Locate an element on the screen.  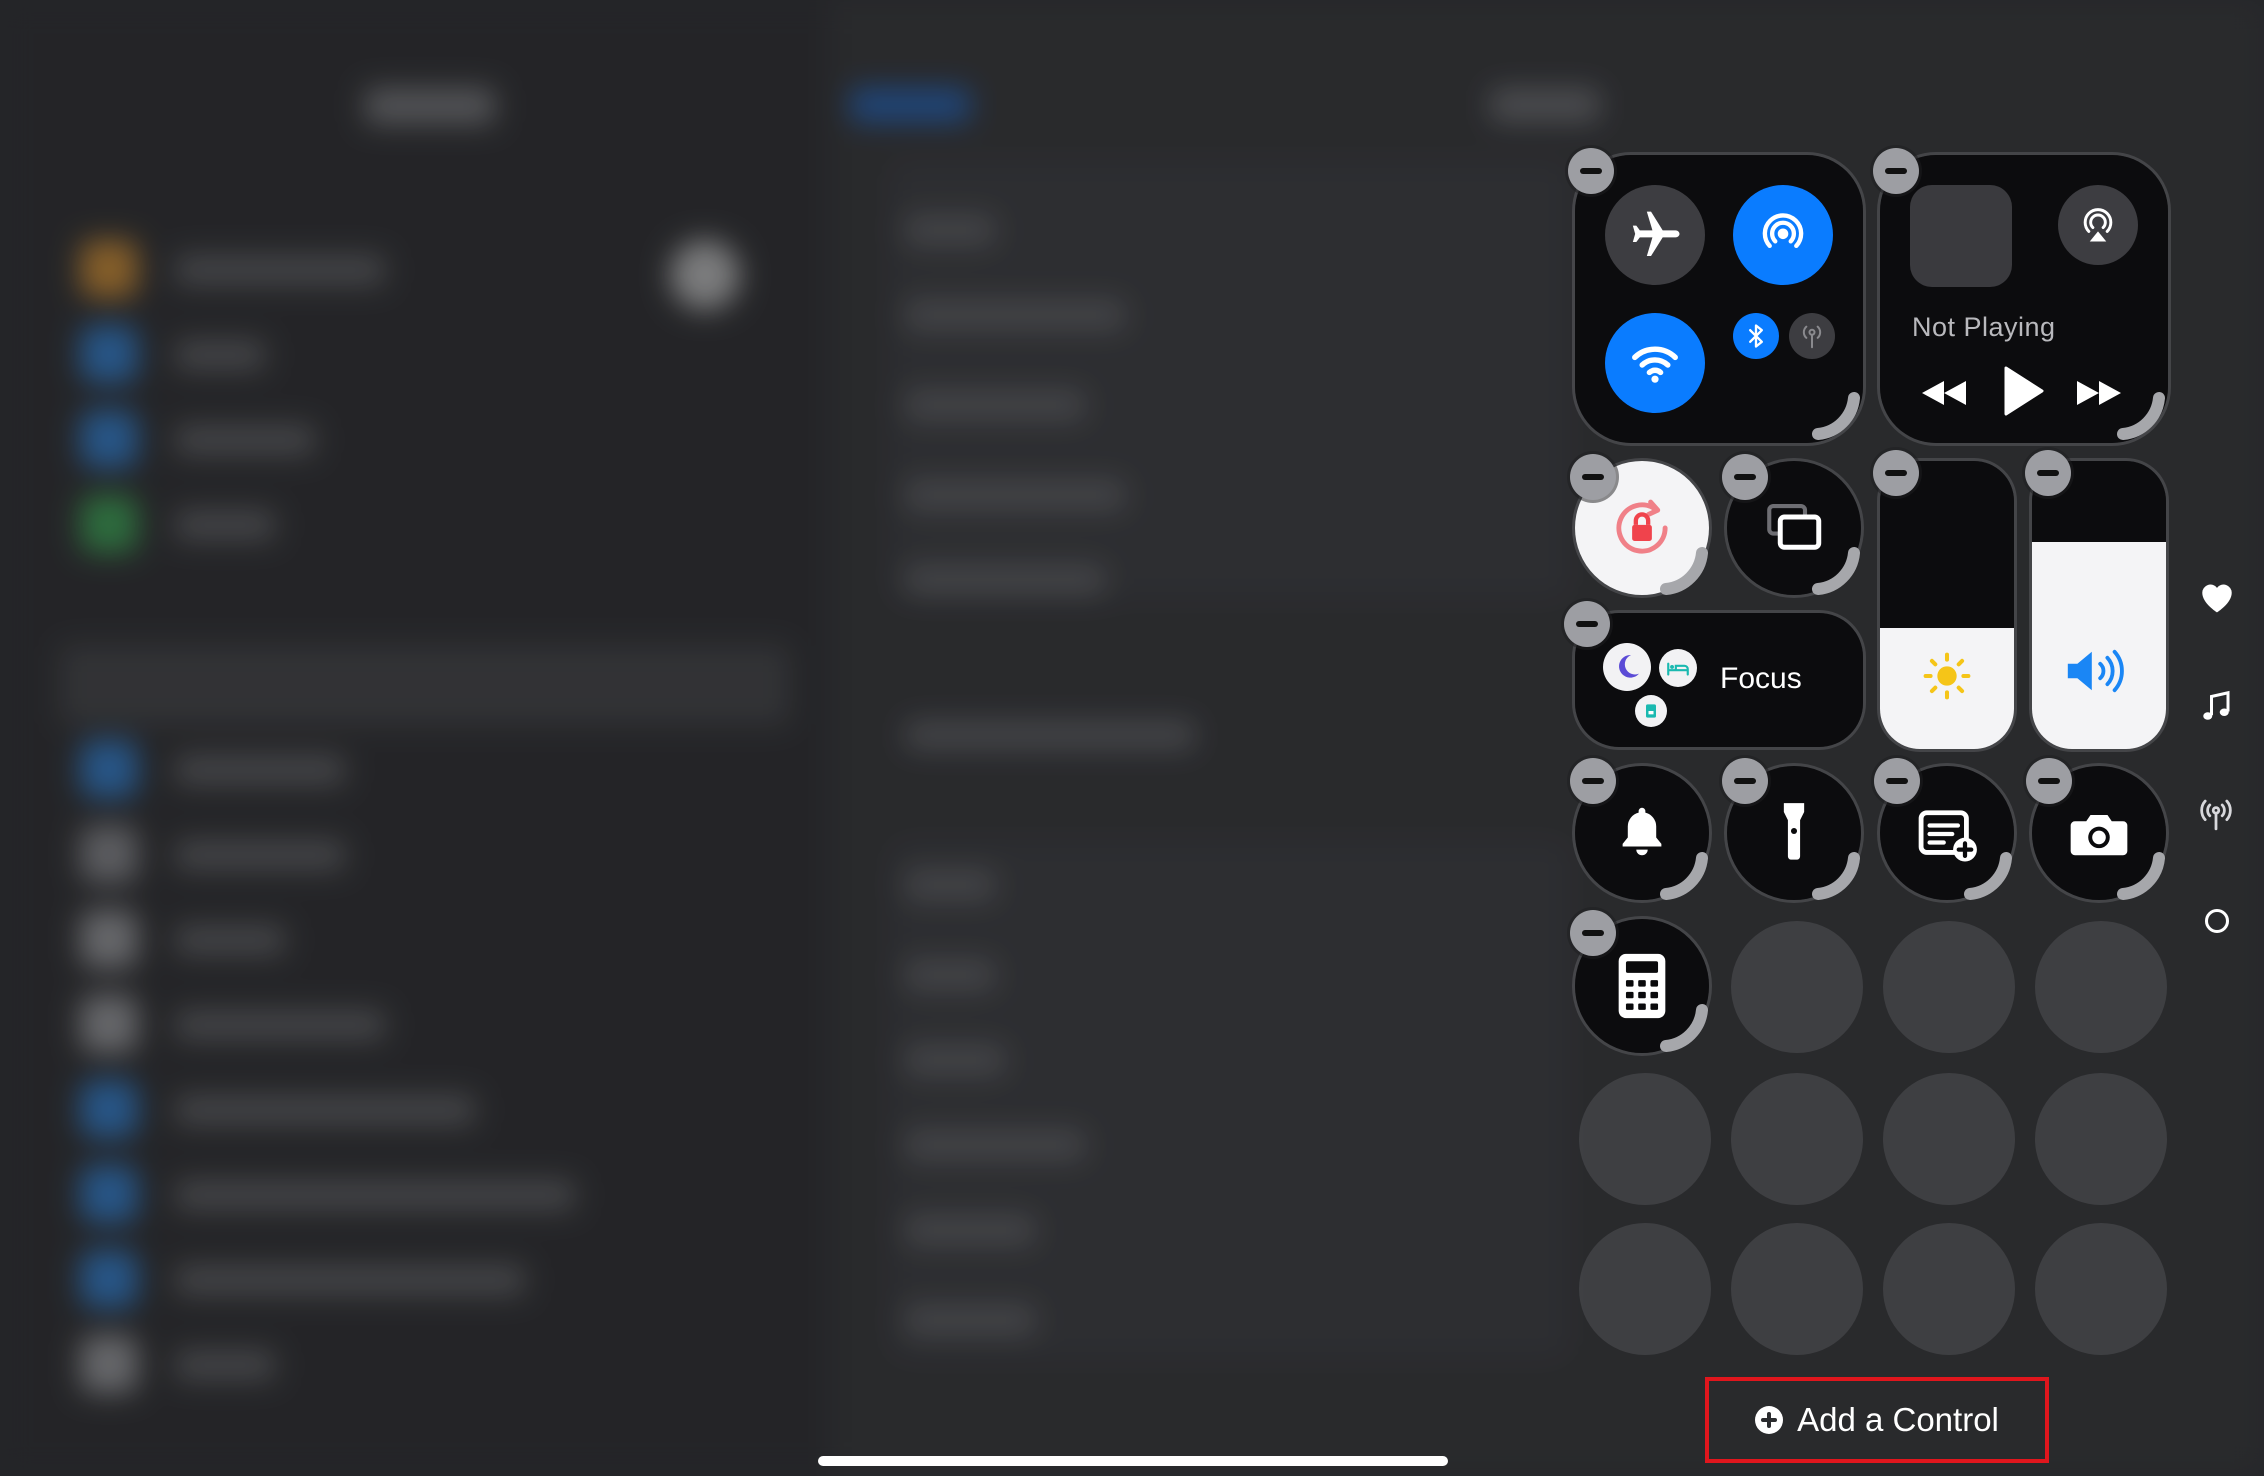
rewind-button is located at coordinates (1944, 393).